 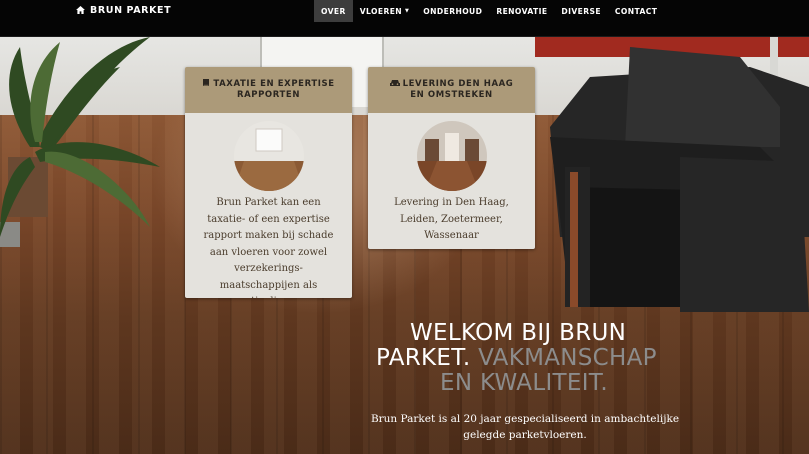 I want to click on nav-item-diverse: DIVERSE, so click(x=581, y=11).